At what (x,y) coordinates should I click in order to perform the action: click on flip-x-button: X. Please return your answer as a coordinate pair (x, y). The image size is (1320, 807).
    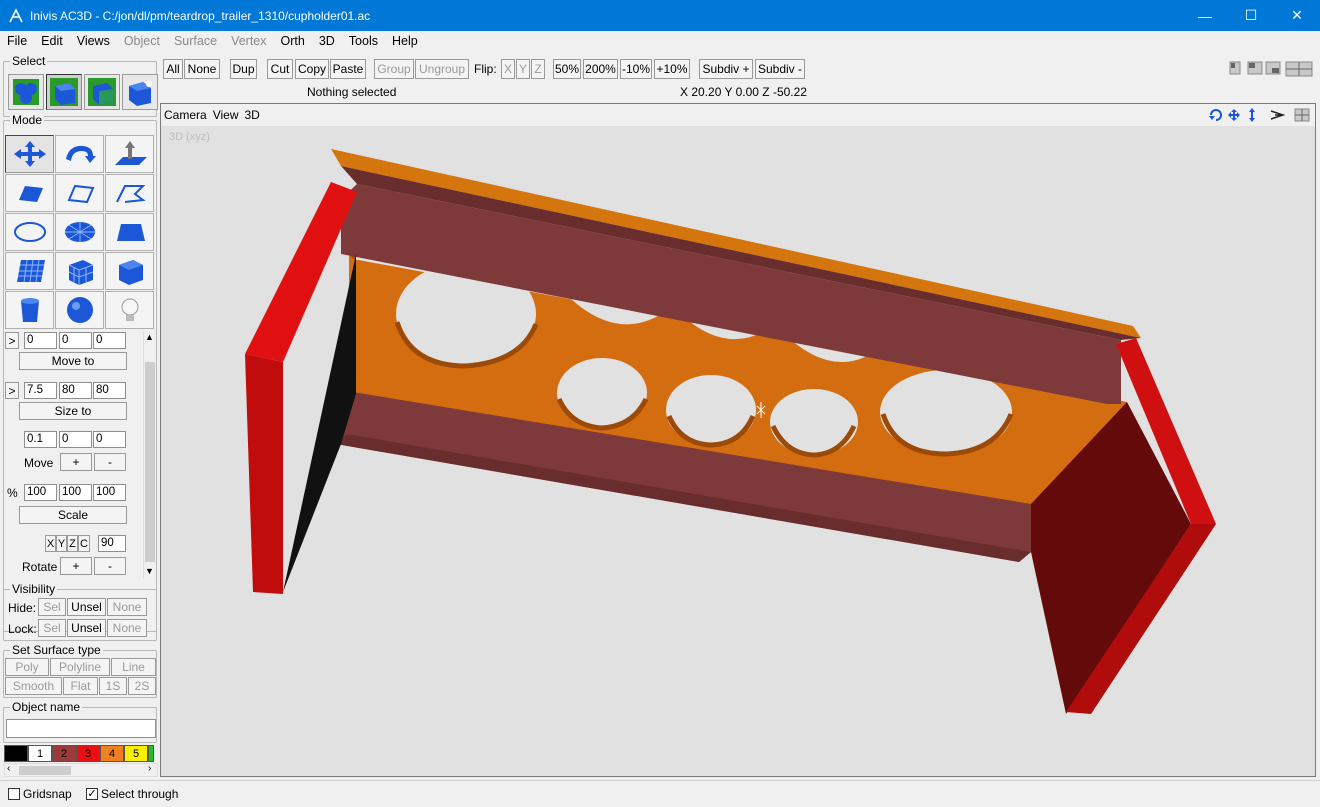
    Looking at the image, I should click on (508, 69).